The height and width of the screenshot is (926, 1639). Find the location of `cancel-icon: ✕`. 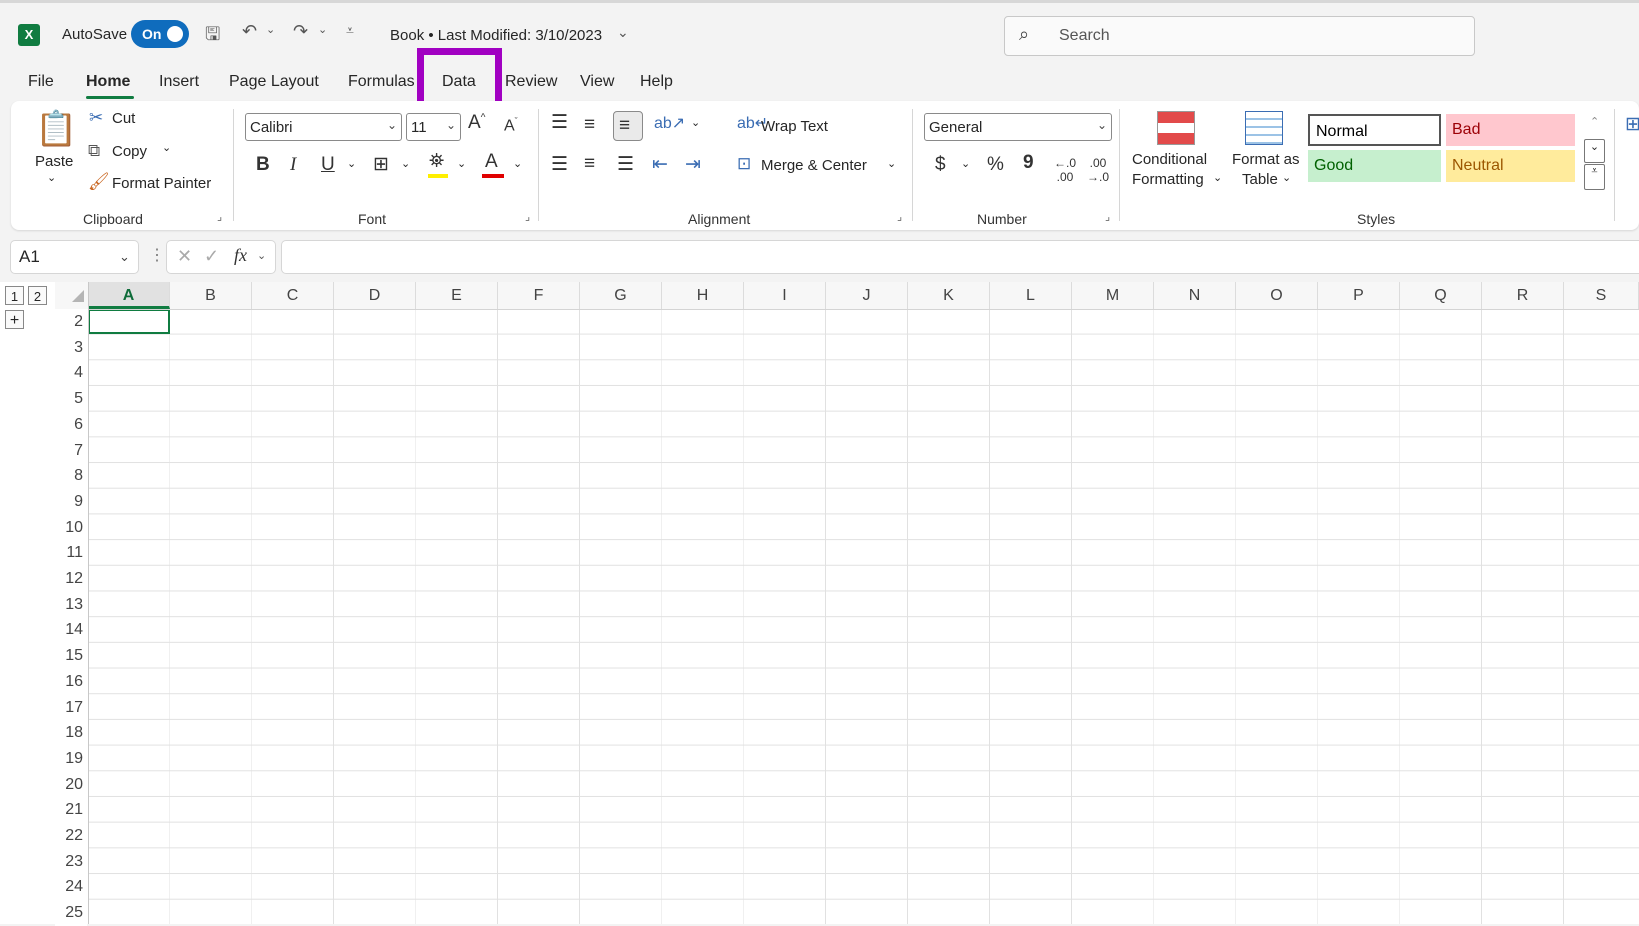

cancel-icon: ✕ is located at coordinates (184, 256).